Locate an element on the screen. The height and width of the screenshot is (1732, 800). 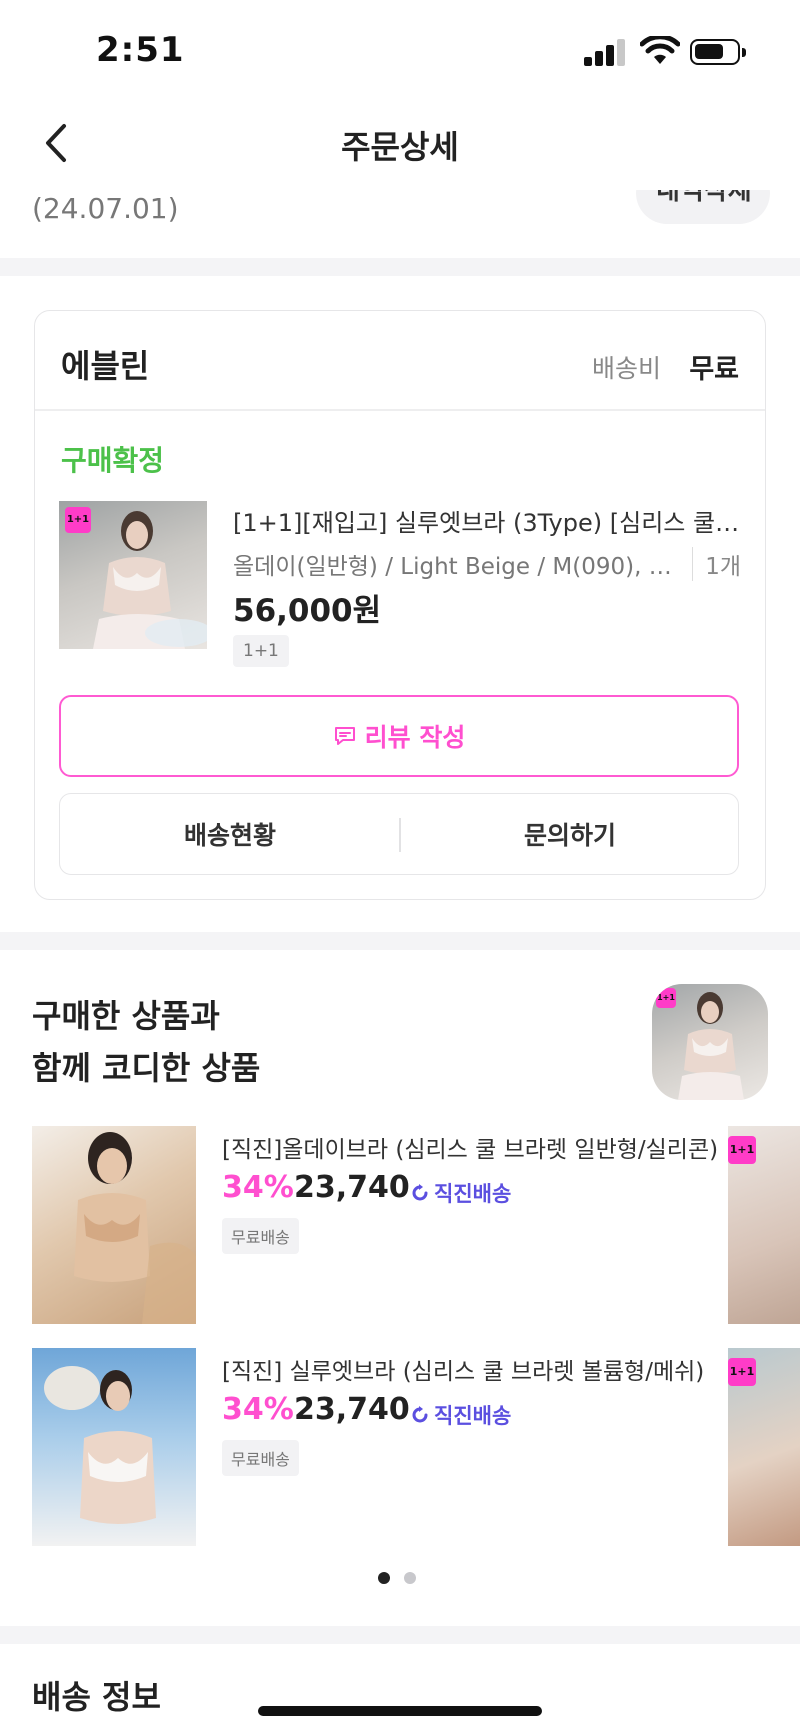
inquiry-button: 문의하기 is located at coordinates (570, 834).